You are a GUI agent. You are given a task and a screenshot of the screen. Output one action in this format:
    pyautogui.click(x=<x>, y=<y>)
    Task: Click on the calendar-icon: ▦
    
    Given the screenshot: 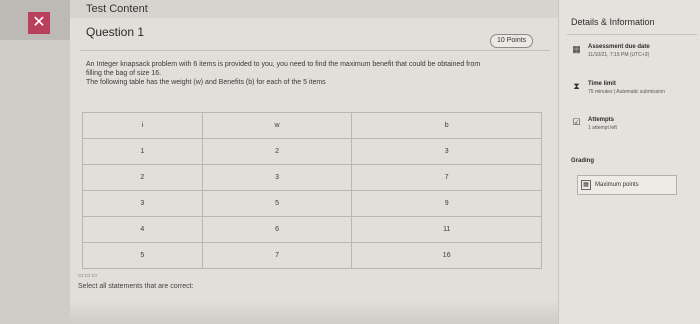 What is the action you would take?
    pyautogui.click(x=576, y=49)
    